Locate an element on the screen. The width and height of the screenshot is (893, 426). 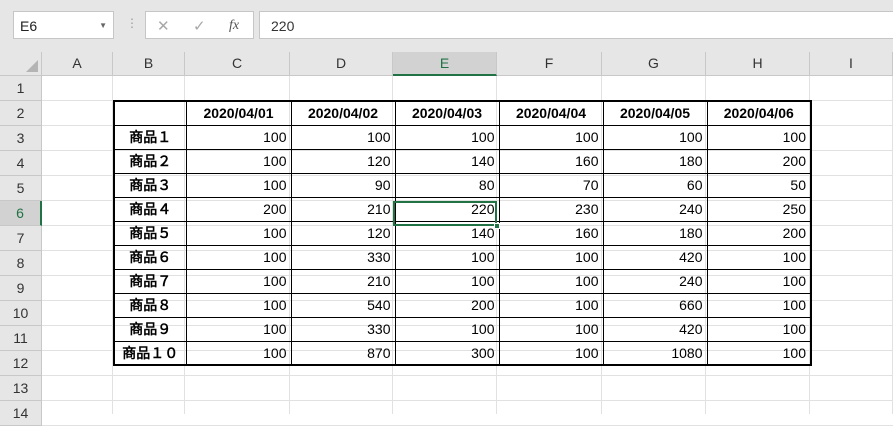
product-name-cell: 商品２ is located at coordinates (150, 161).